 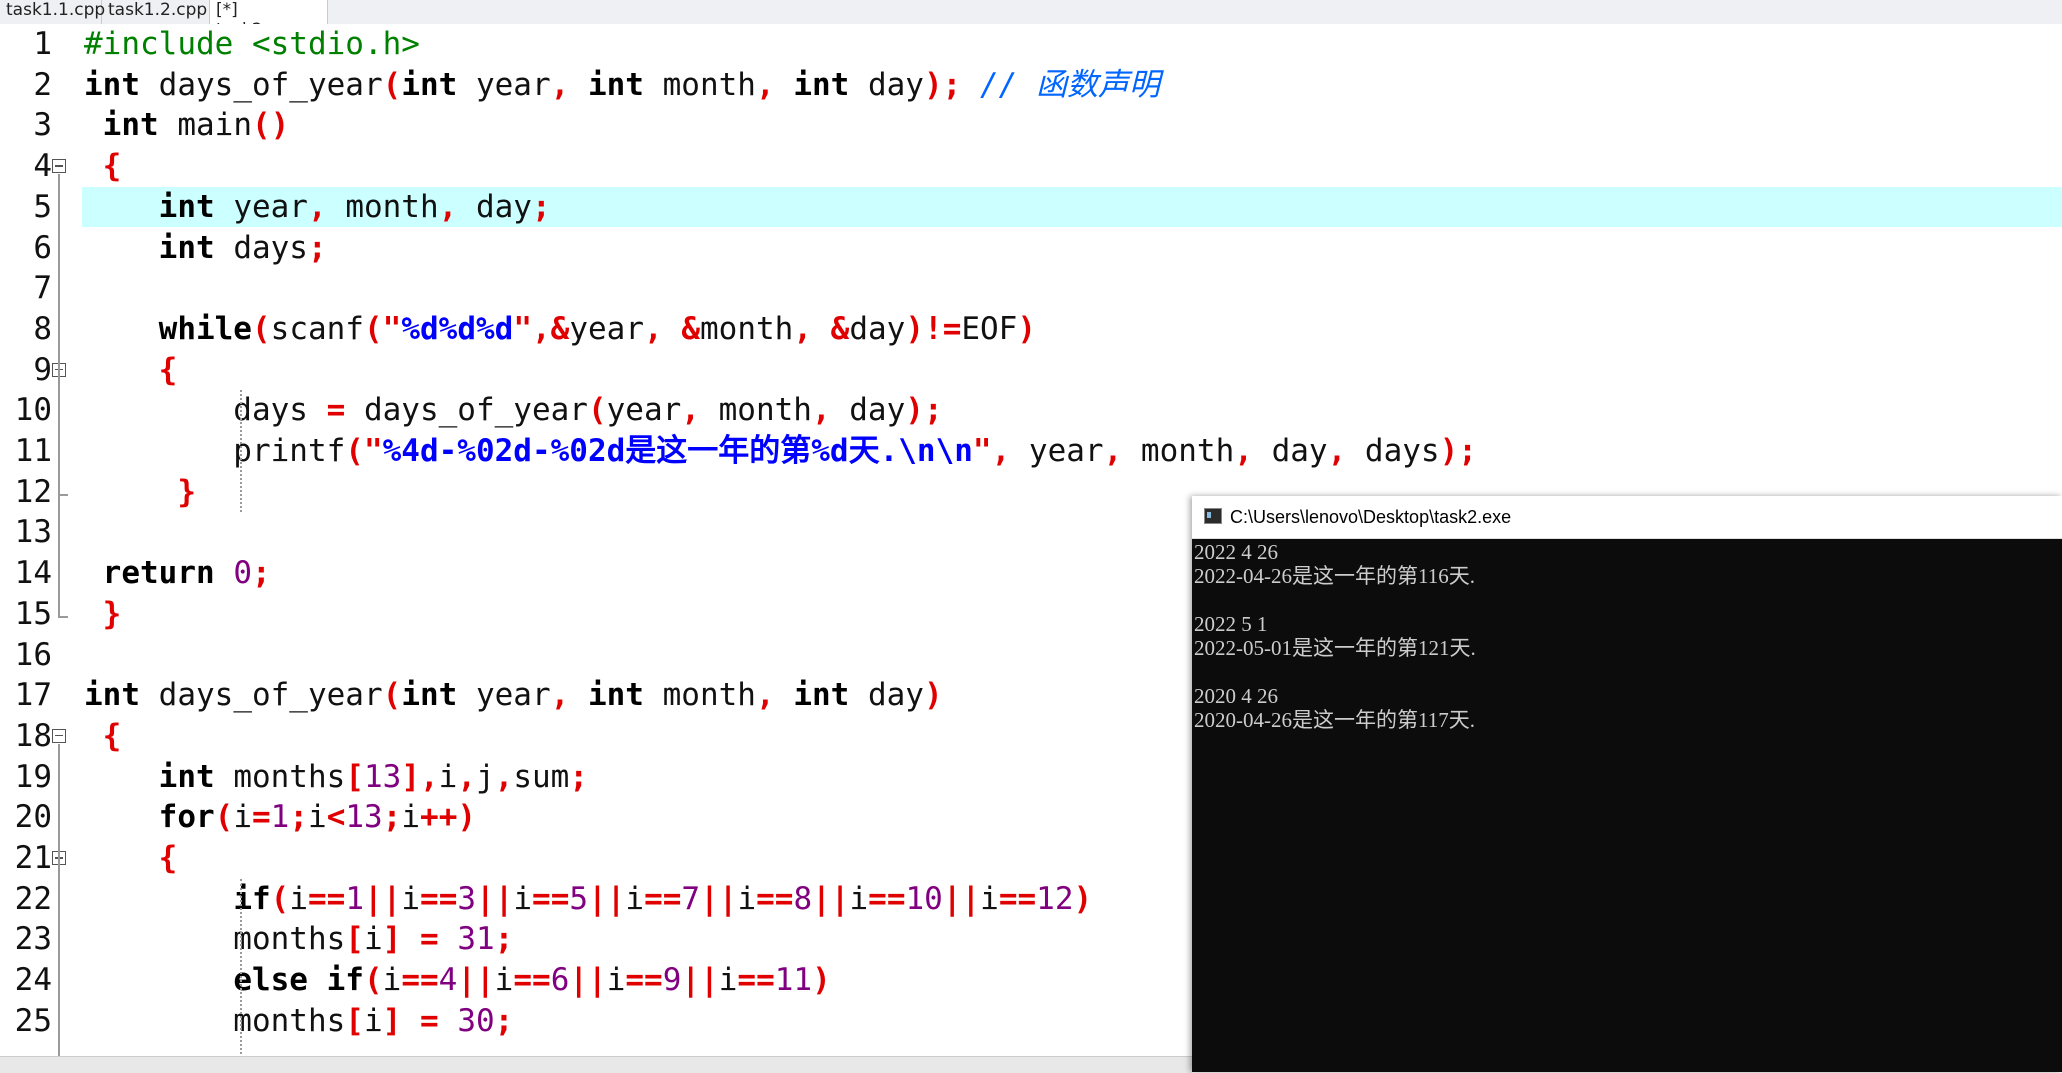 I want to click on console-line: 2022 5 1, so click(x=1231, y=624).